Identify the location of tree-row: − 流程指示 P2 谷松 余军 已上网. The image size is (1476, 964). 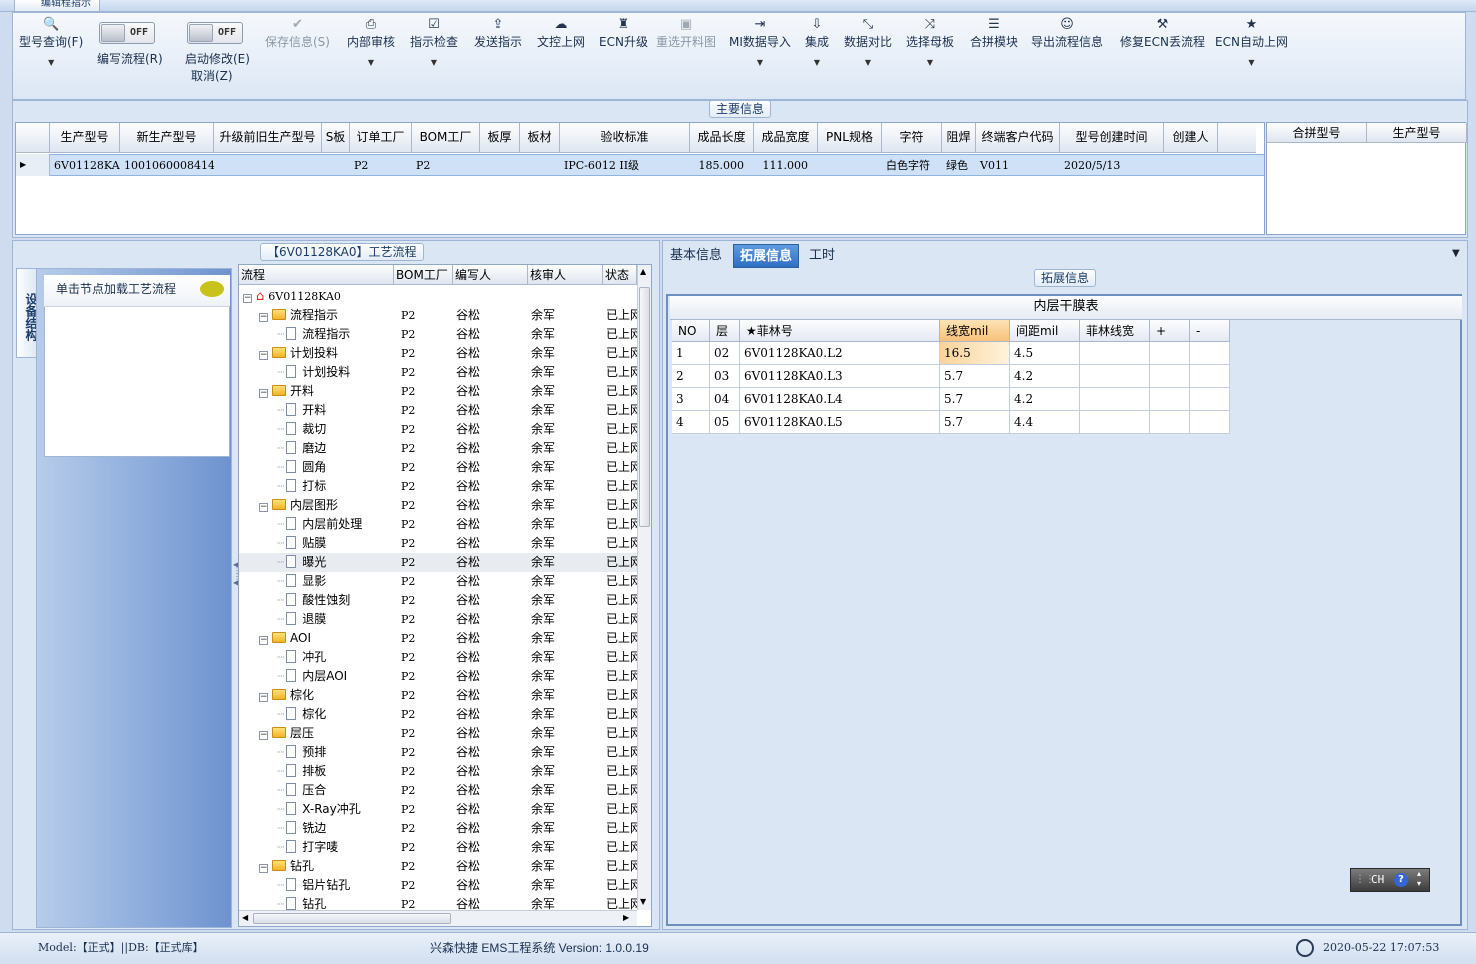
(438, 315).